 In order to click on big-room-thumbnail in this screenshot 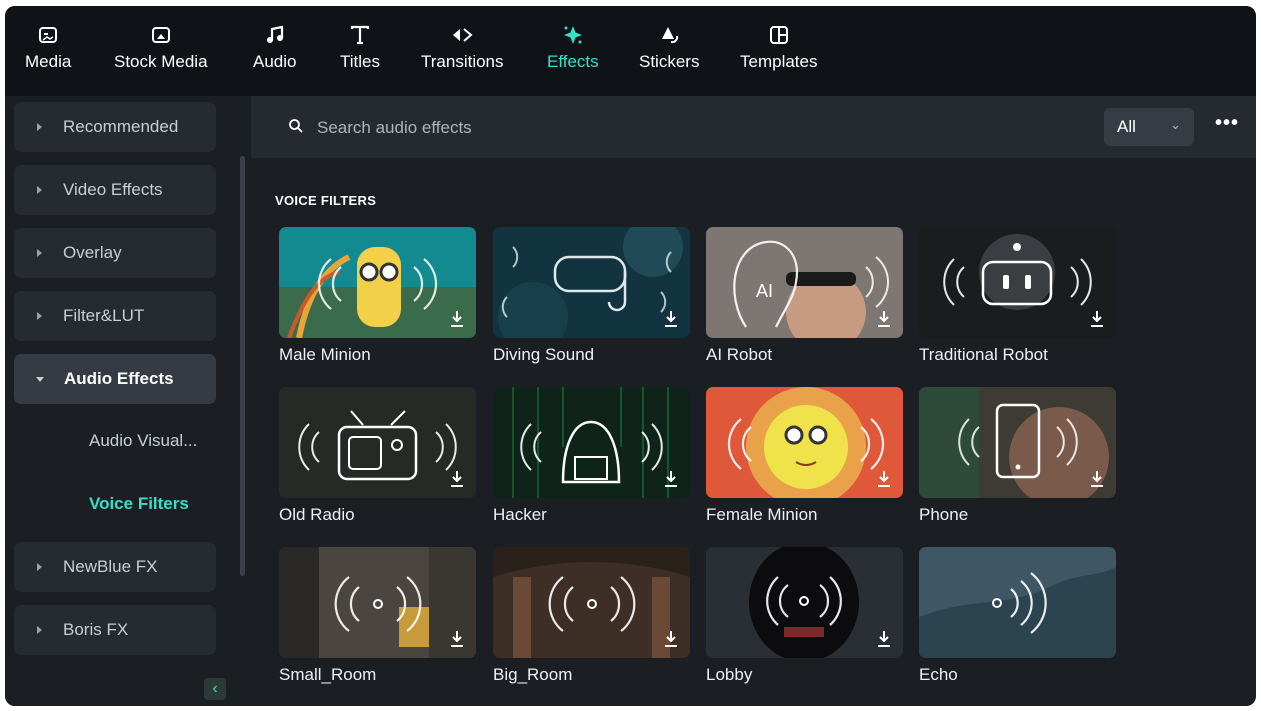, I will do `click(591, 602)`.